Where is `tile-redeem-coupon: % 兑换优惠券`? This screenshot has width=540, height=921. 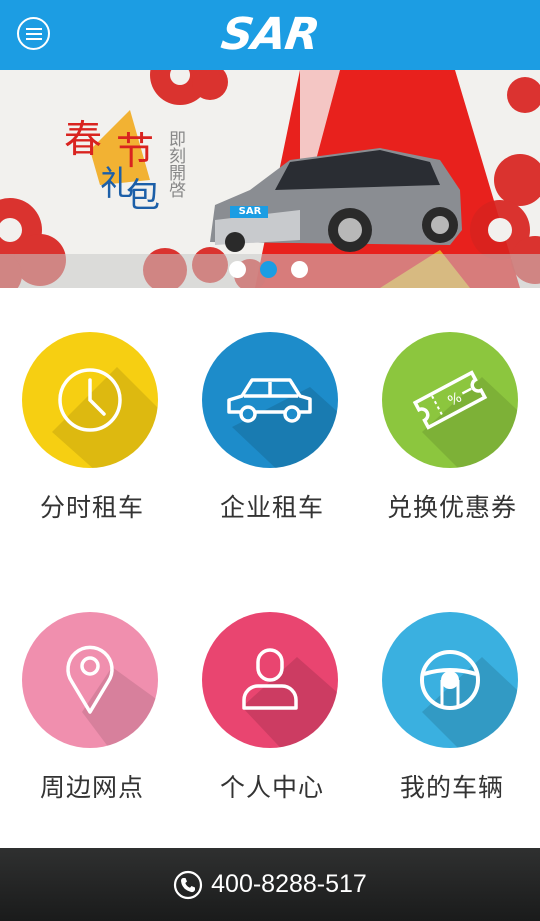 tile-redeem-coupon: % 兑换优惠券 is located at coordinates (452, 432).